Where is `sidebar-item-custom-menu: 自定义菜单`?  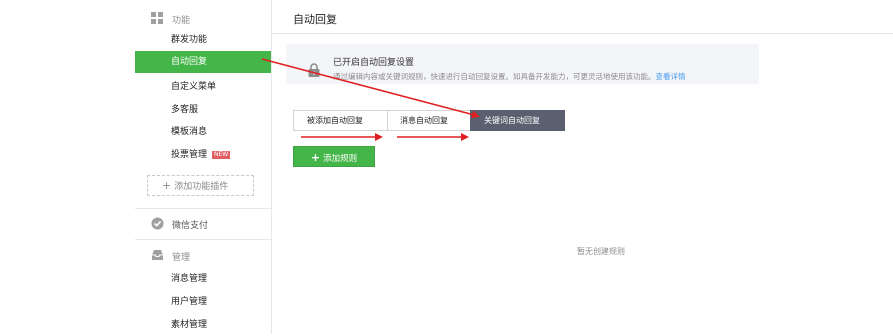 sidebar-item-custom-menu: 自定义菜单 is located at coordinates (203, 87).